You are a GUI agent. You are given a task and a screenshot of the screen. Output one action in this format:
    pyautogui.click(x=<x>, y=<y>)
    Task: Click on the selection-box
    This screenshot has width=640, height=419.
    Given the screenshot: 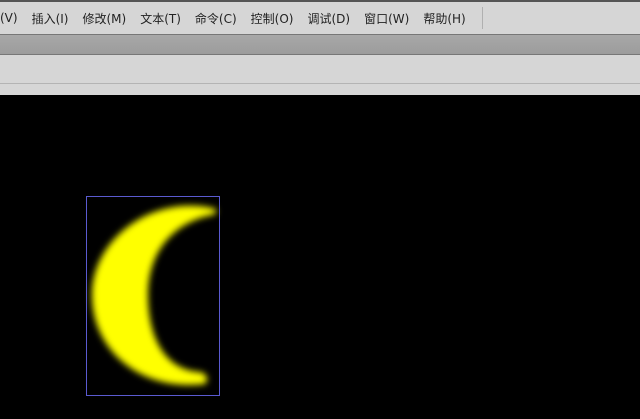 What is the action you would take?
    pyautogui.click(x=153, y=296)
    